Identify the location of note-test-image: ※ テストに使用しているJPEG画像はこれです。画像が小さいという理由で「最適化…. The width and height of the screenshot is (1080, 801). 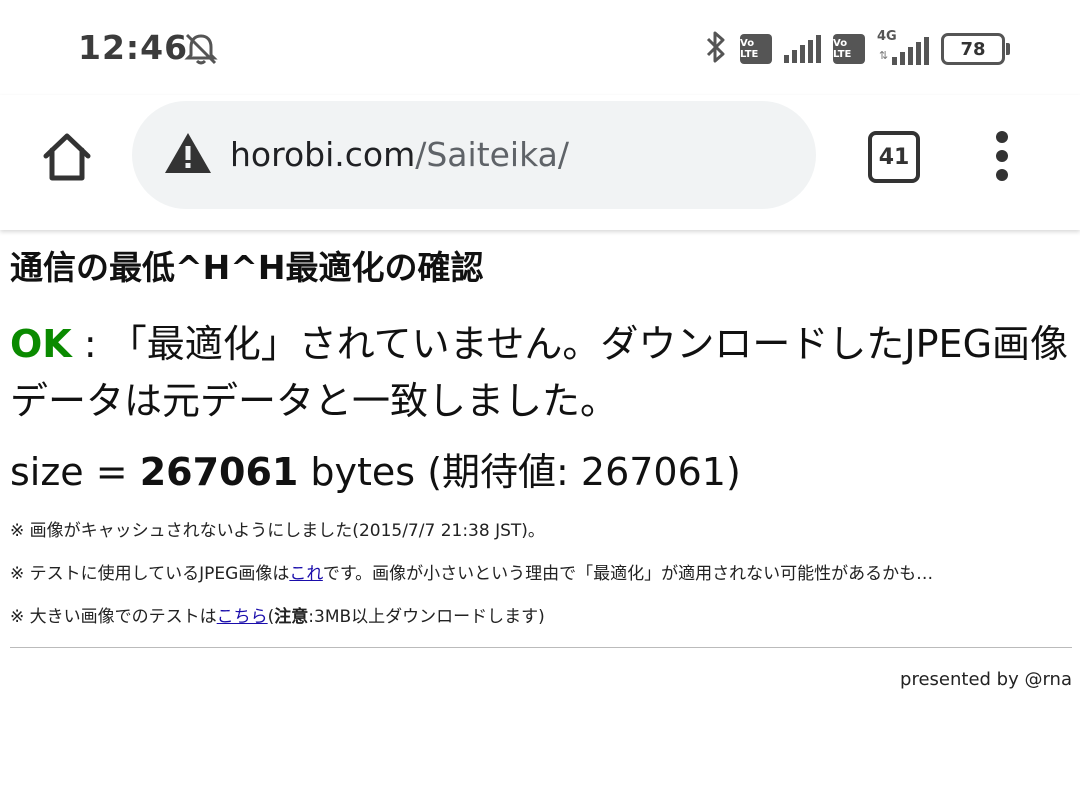
(541, 574).